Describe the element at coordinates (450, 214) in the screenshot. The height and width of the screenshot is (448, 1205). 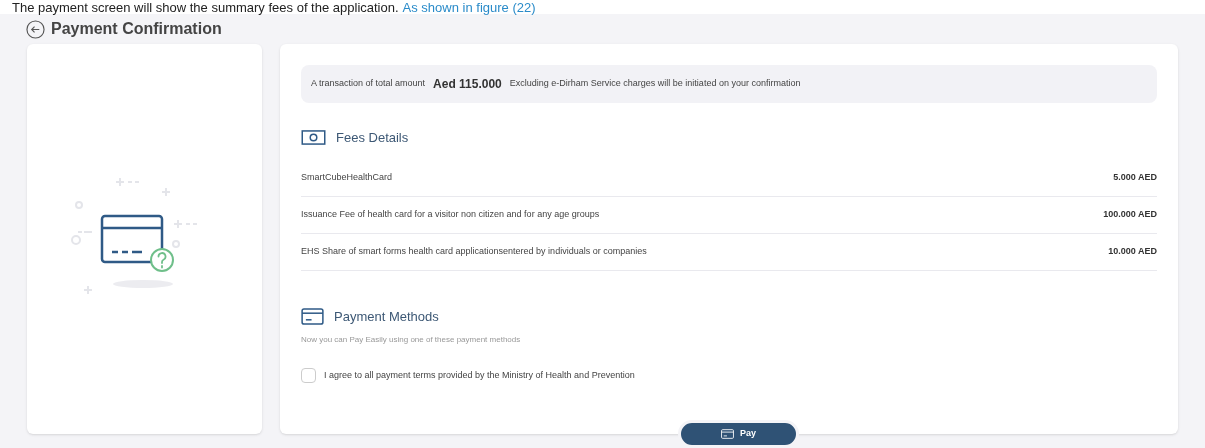
I see `fee-label: Issuance Fee of health card for a visitor non citizen and for any age groups` at that location.